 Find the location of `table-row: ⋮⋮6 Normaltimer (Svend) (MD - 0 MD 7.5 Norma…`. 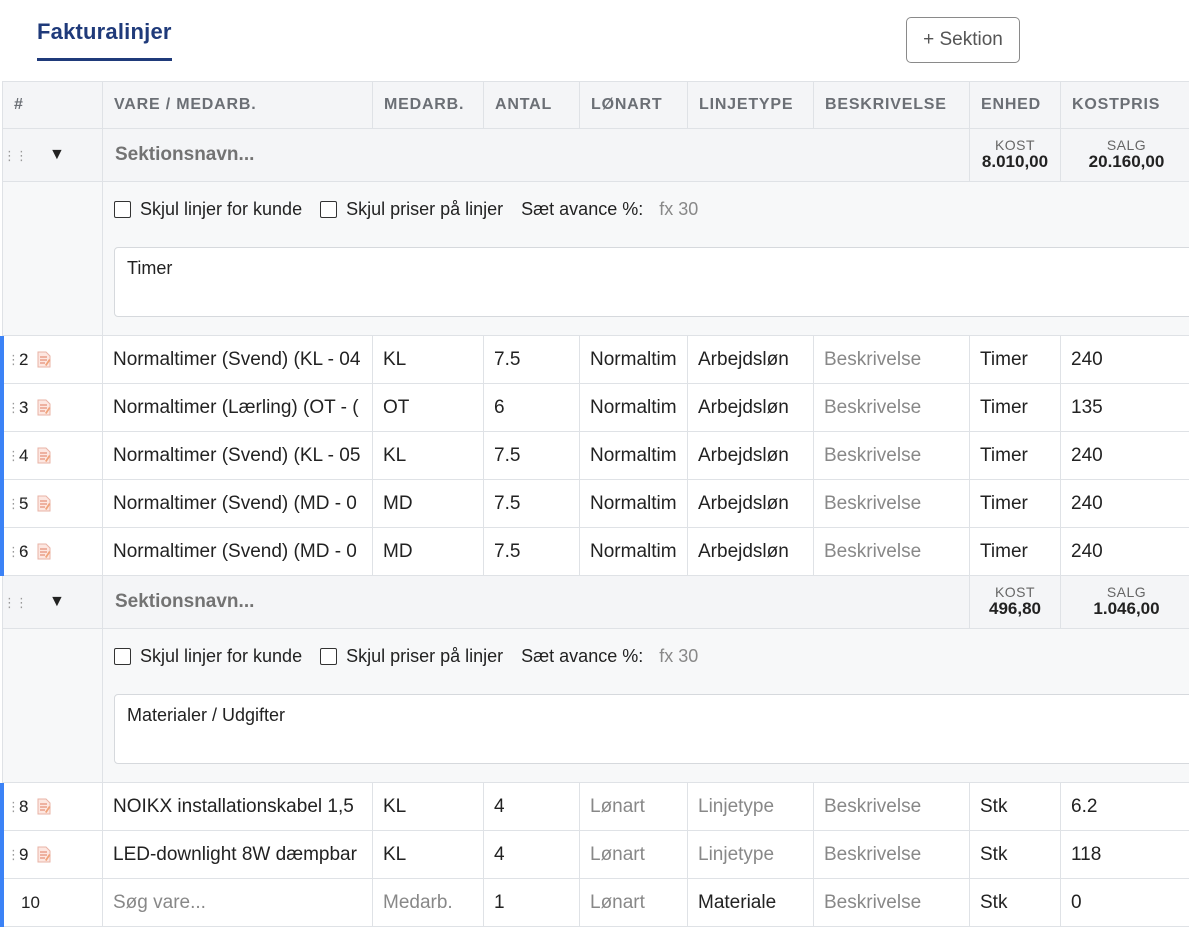

table-row: ⋮⋮6 Normaltimer (Svend) (MD - 0 MD 7.5 Norma… is located at coordinates (595, 551).